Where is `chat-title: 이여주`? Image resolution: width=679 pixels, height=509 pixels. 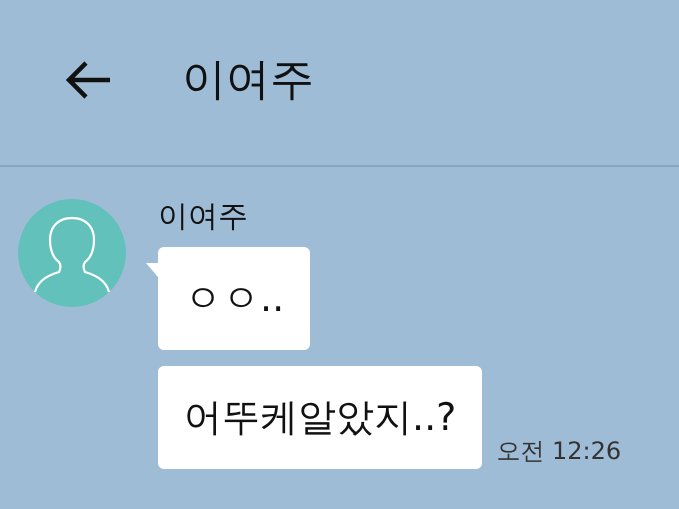
chat-title: 이여주 is located at coordinates (248, 80).